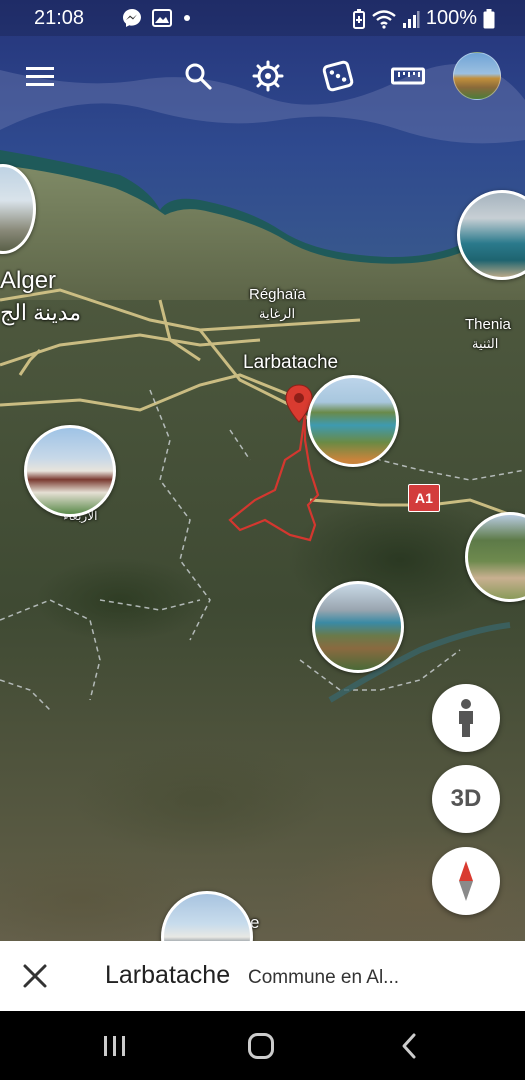 The image size is (525, 1080). Describe the element at coordinates (358, 18) in the screenshot. I see `battery-saver-icon` at that location.